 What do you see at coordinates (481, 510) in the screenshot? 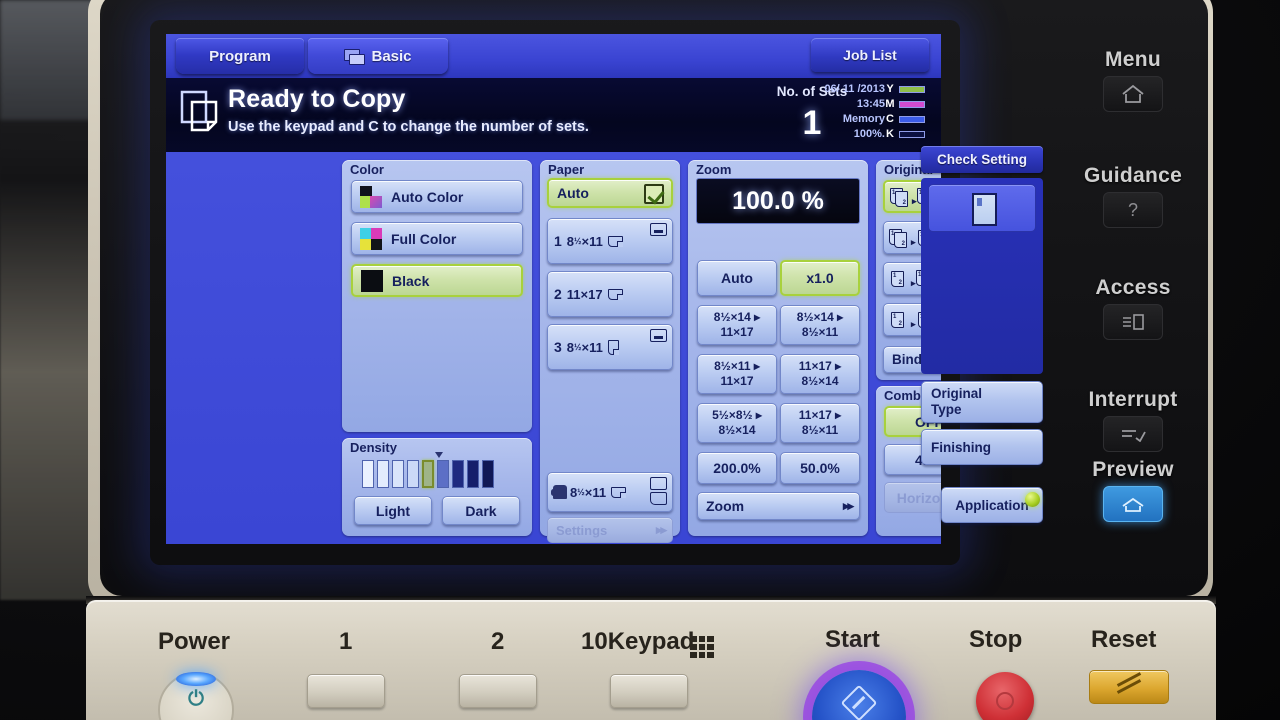
I see `density-dark-button: Dark` at bounding box center [481, 510].